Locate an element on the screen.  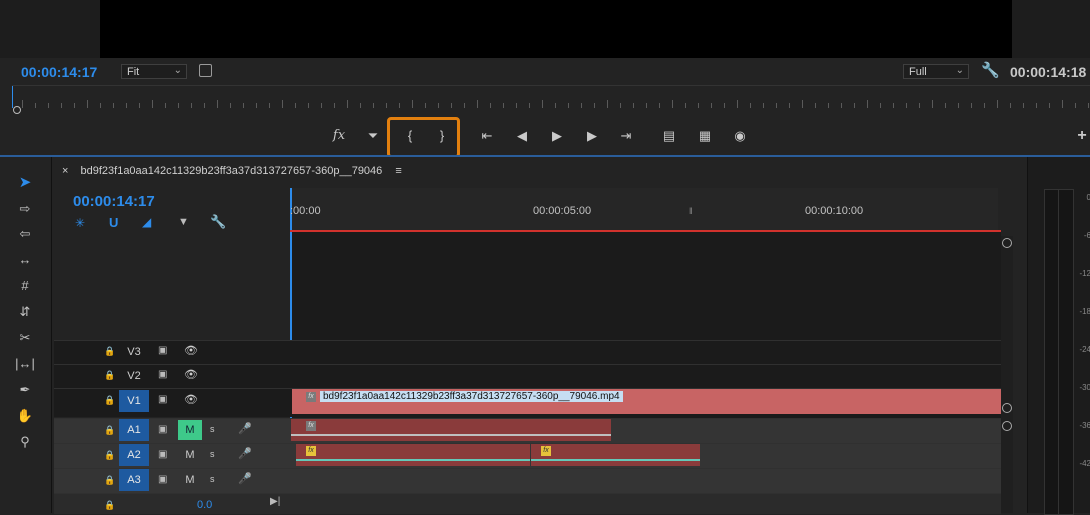
menu-icon: ≡ is located at coordinates (398, 171).